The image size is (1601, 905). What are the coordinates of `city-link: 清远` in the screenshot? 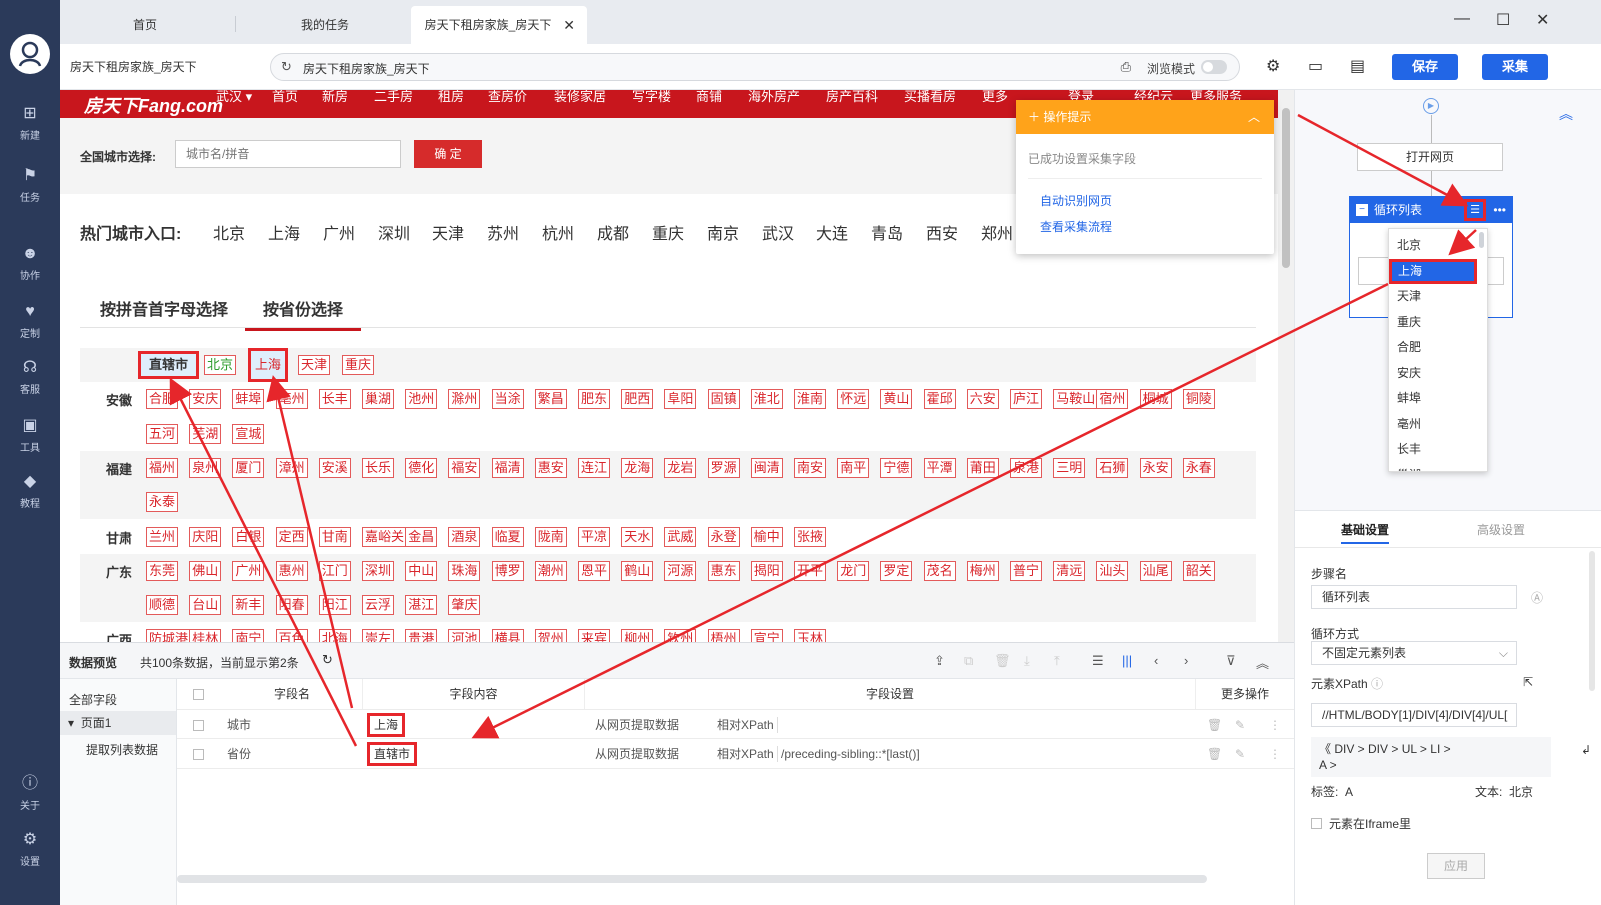 It's located at (1069, 570).